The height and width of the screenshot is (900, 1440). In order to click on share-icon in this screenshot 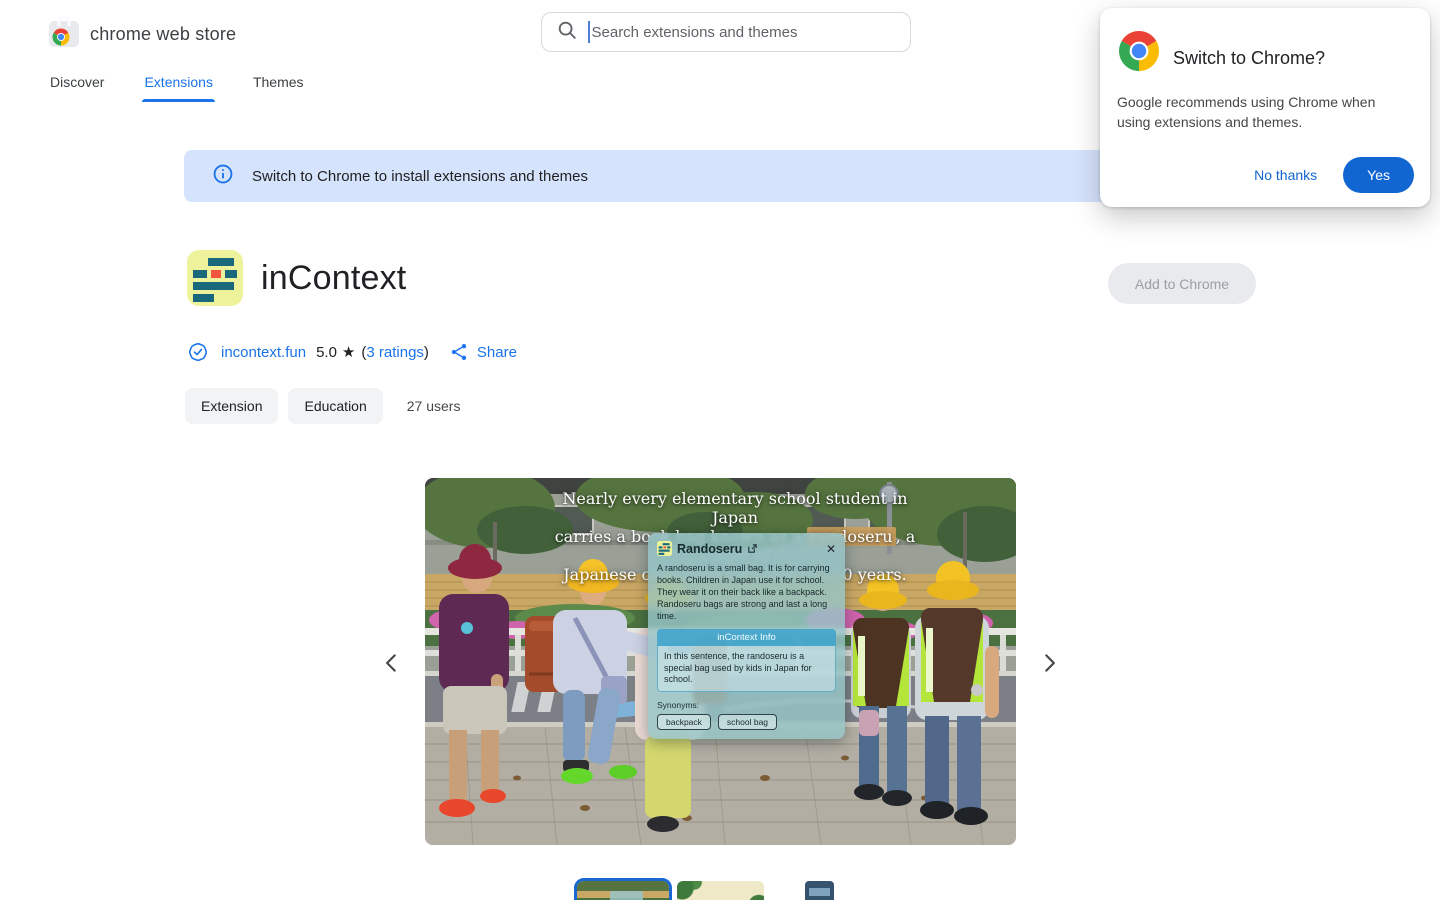, I will do `click(459, 352)`.